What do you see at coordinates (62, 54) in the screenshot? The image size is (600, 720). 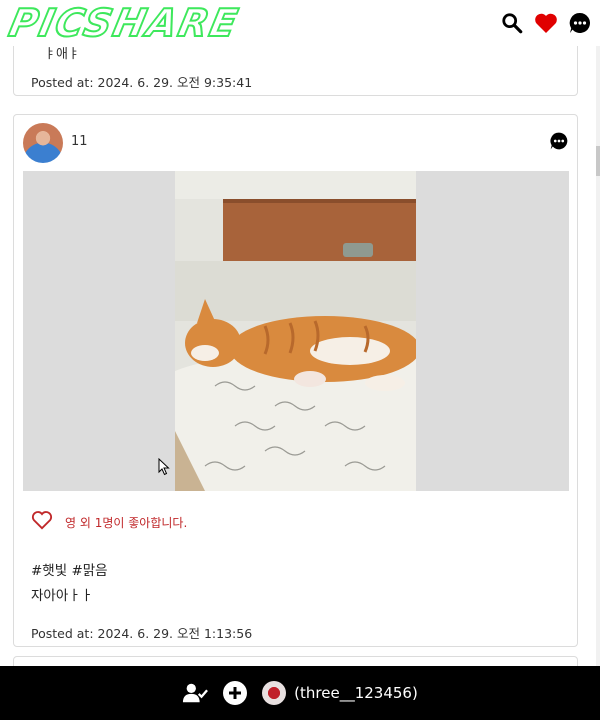 I see `post-caption-partial: ㅑ애ㅑ` at bounding box center [62, 54].